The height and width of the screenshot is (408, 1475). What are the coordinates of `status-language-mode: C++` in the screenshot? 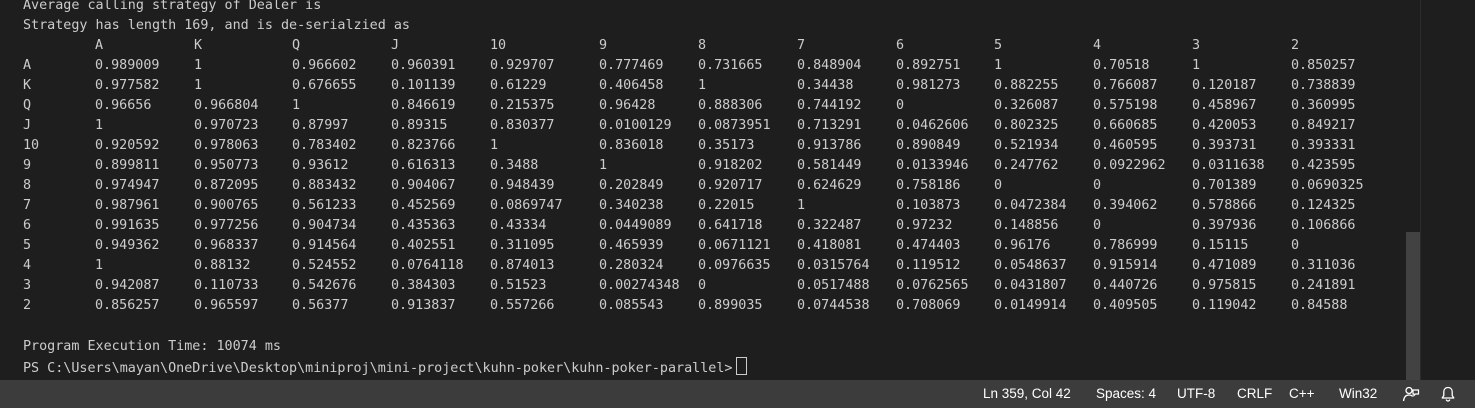 It's located at (1302, 394).